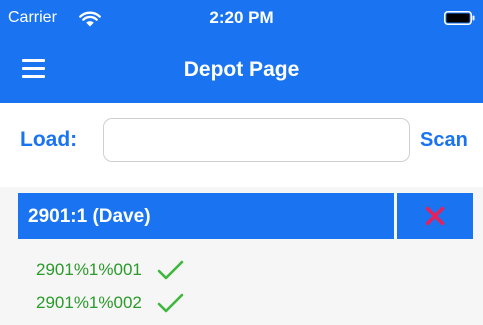  What do you see at coordinates (89, 216) in the screenshot?
I see `load-header-label: 2901:1 (Dave)` at bounding box center [89, 216].